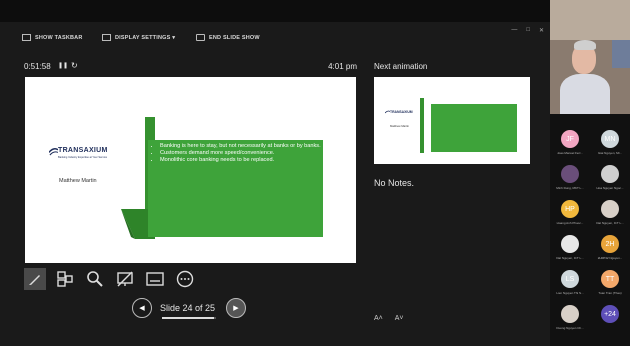 The image size is (630, 346). Describe the element at coordinates (514, 30) in the screenshot. I see `minimize-button: —` at that location.